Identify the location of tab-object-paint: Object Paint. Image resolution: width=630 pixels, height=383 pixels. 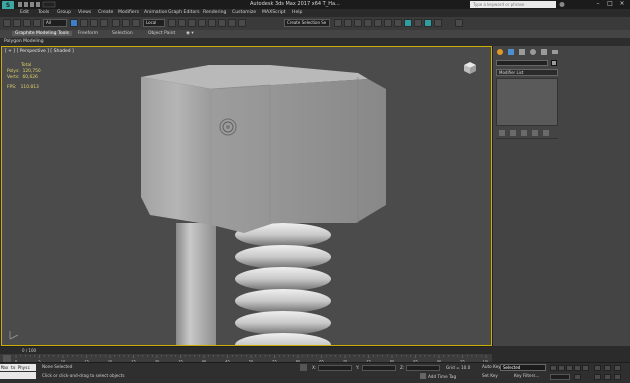
(161, 33).